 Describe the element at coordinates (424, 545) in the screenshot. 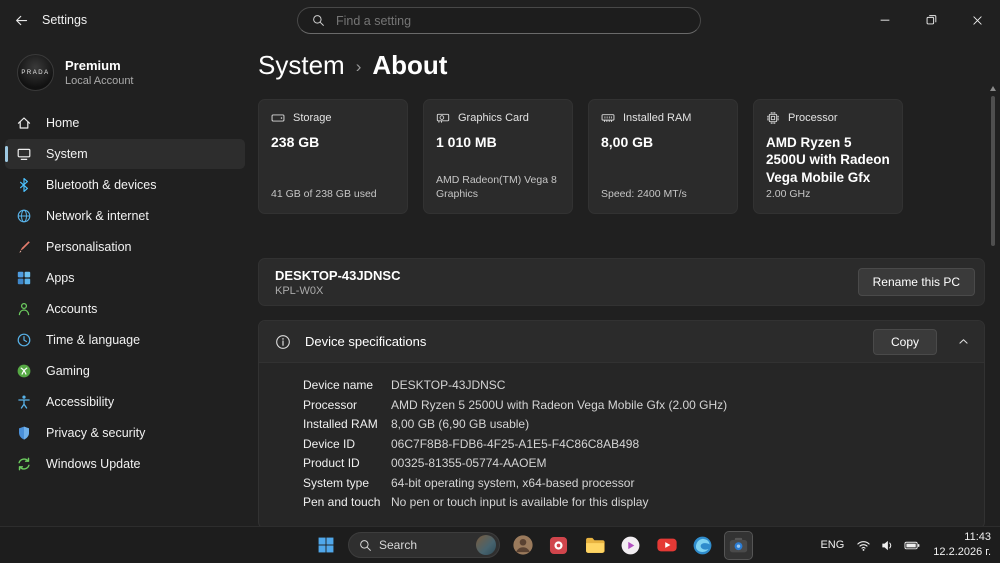

I see `taskbar-search-box: Search` at that location.